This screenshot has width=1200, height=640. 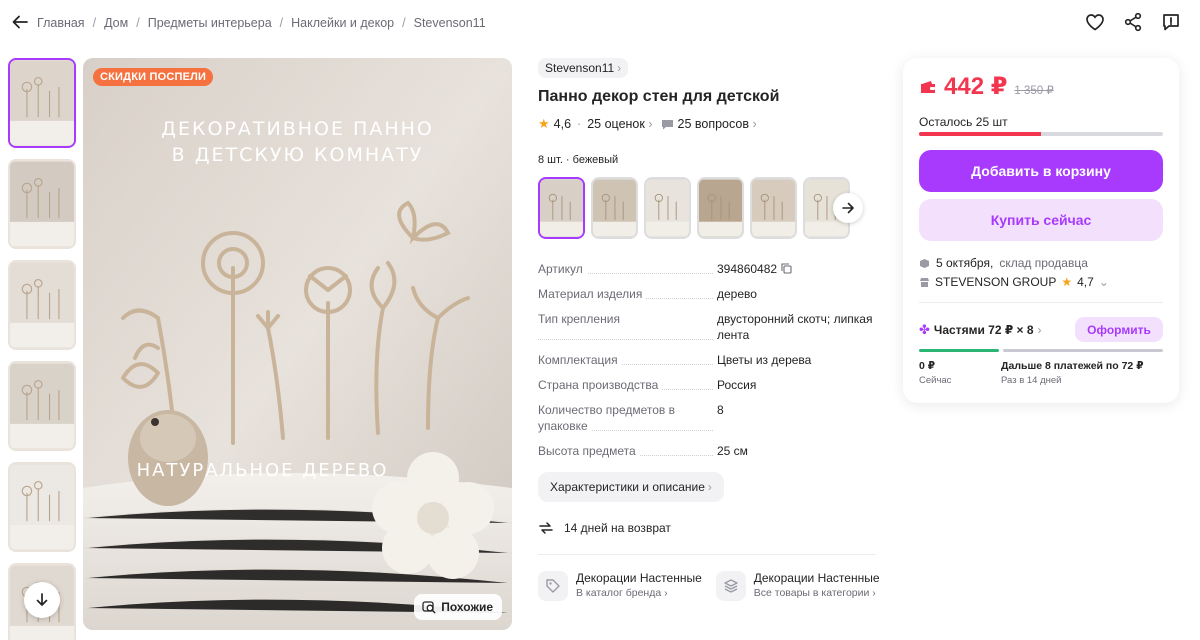 I want to click on arrow-right-icon, so click(x=848, y=208).